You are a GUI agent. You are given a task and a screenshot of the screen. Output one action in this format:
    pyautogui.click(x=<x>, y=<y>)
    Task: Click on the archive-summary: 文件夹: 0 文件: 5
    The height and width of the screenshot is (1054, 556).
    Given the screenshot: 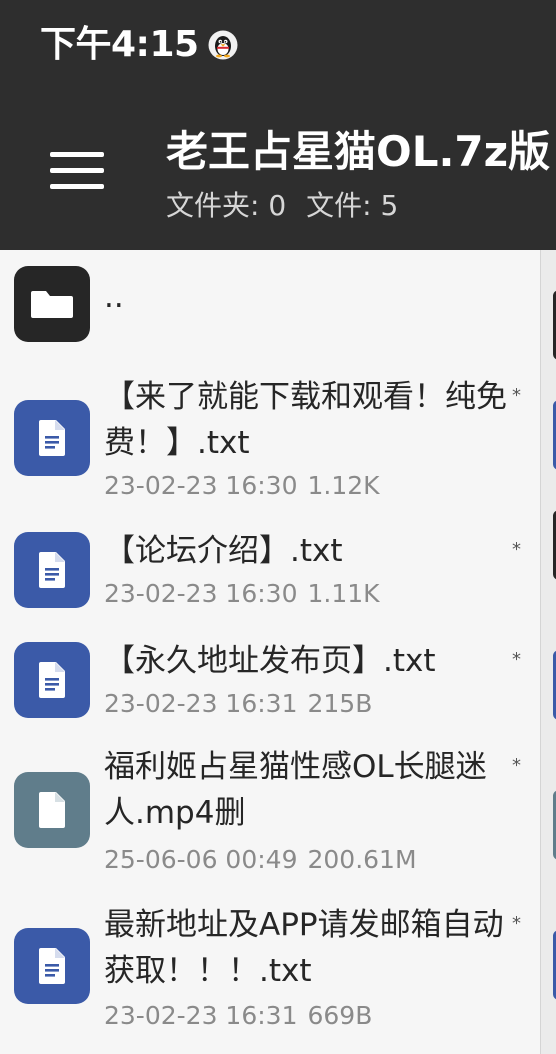 What is the action you would take?
    pyautogui.click(x=282, y=206)
    